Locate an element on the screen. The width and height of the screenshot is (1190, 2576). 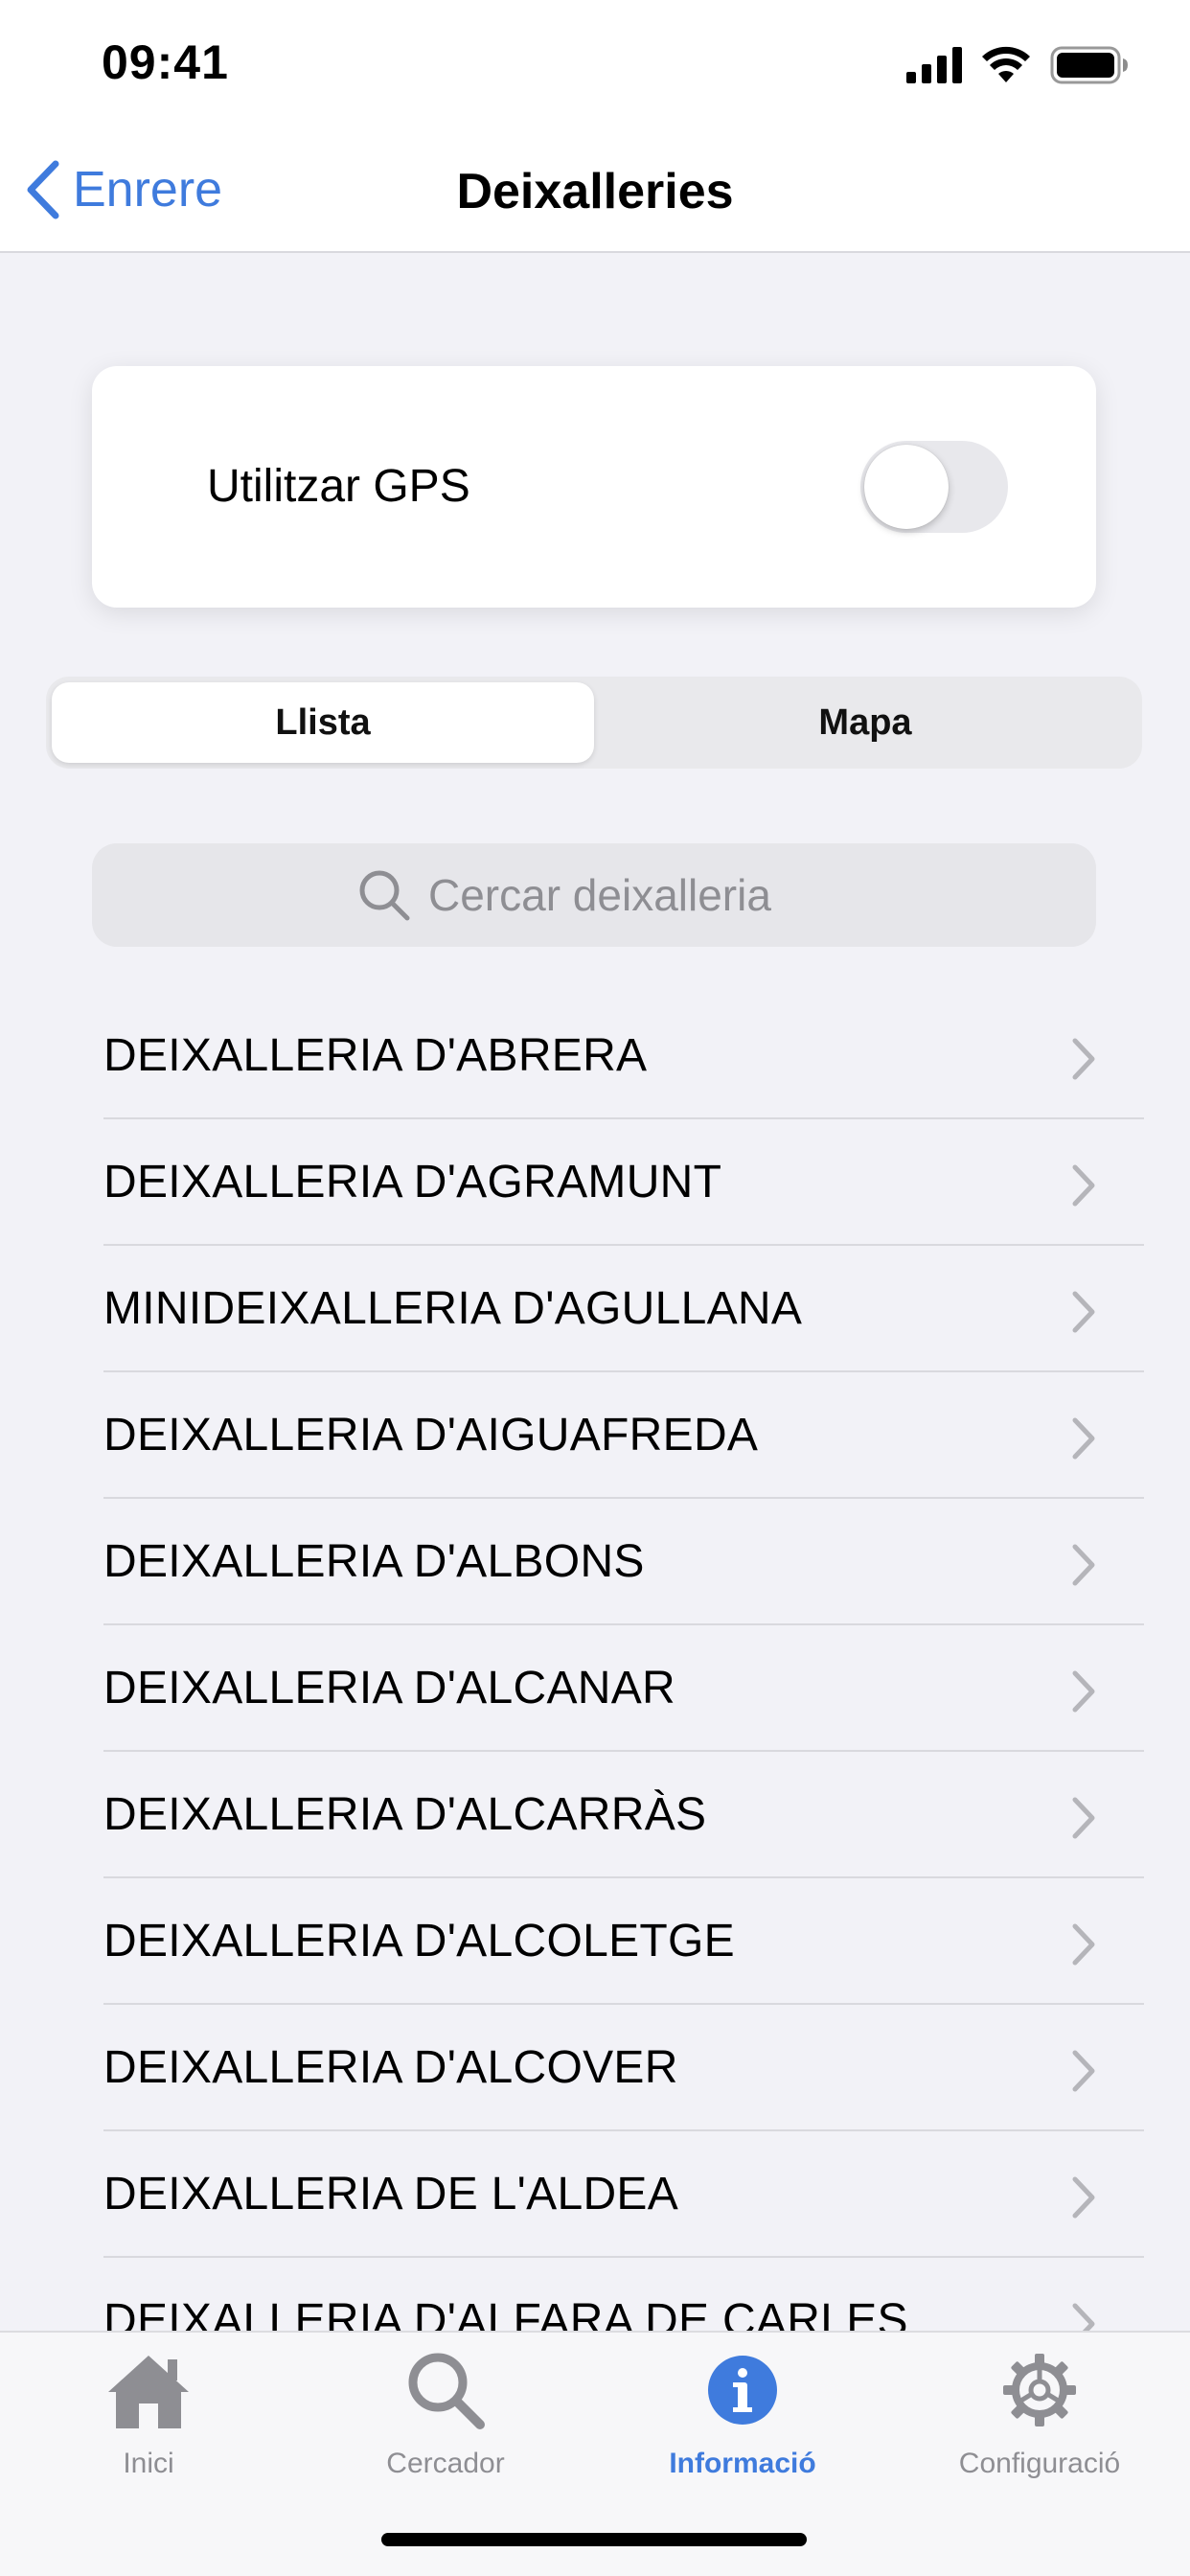
tab-informacio: Informació is located at coordinates (743, 2428).